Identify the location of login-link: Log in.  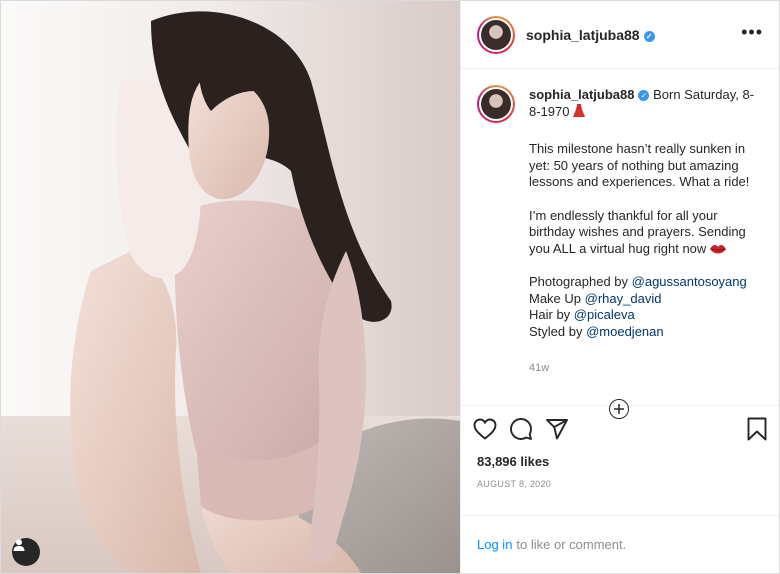
(494, 544).